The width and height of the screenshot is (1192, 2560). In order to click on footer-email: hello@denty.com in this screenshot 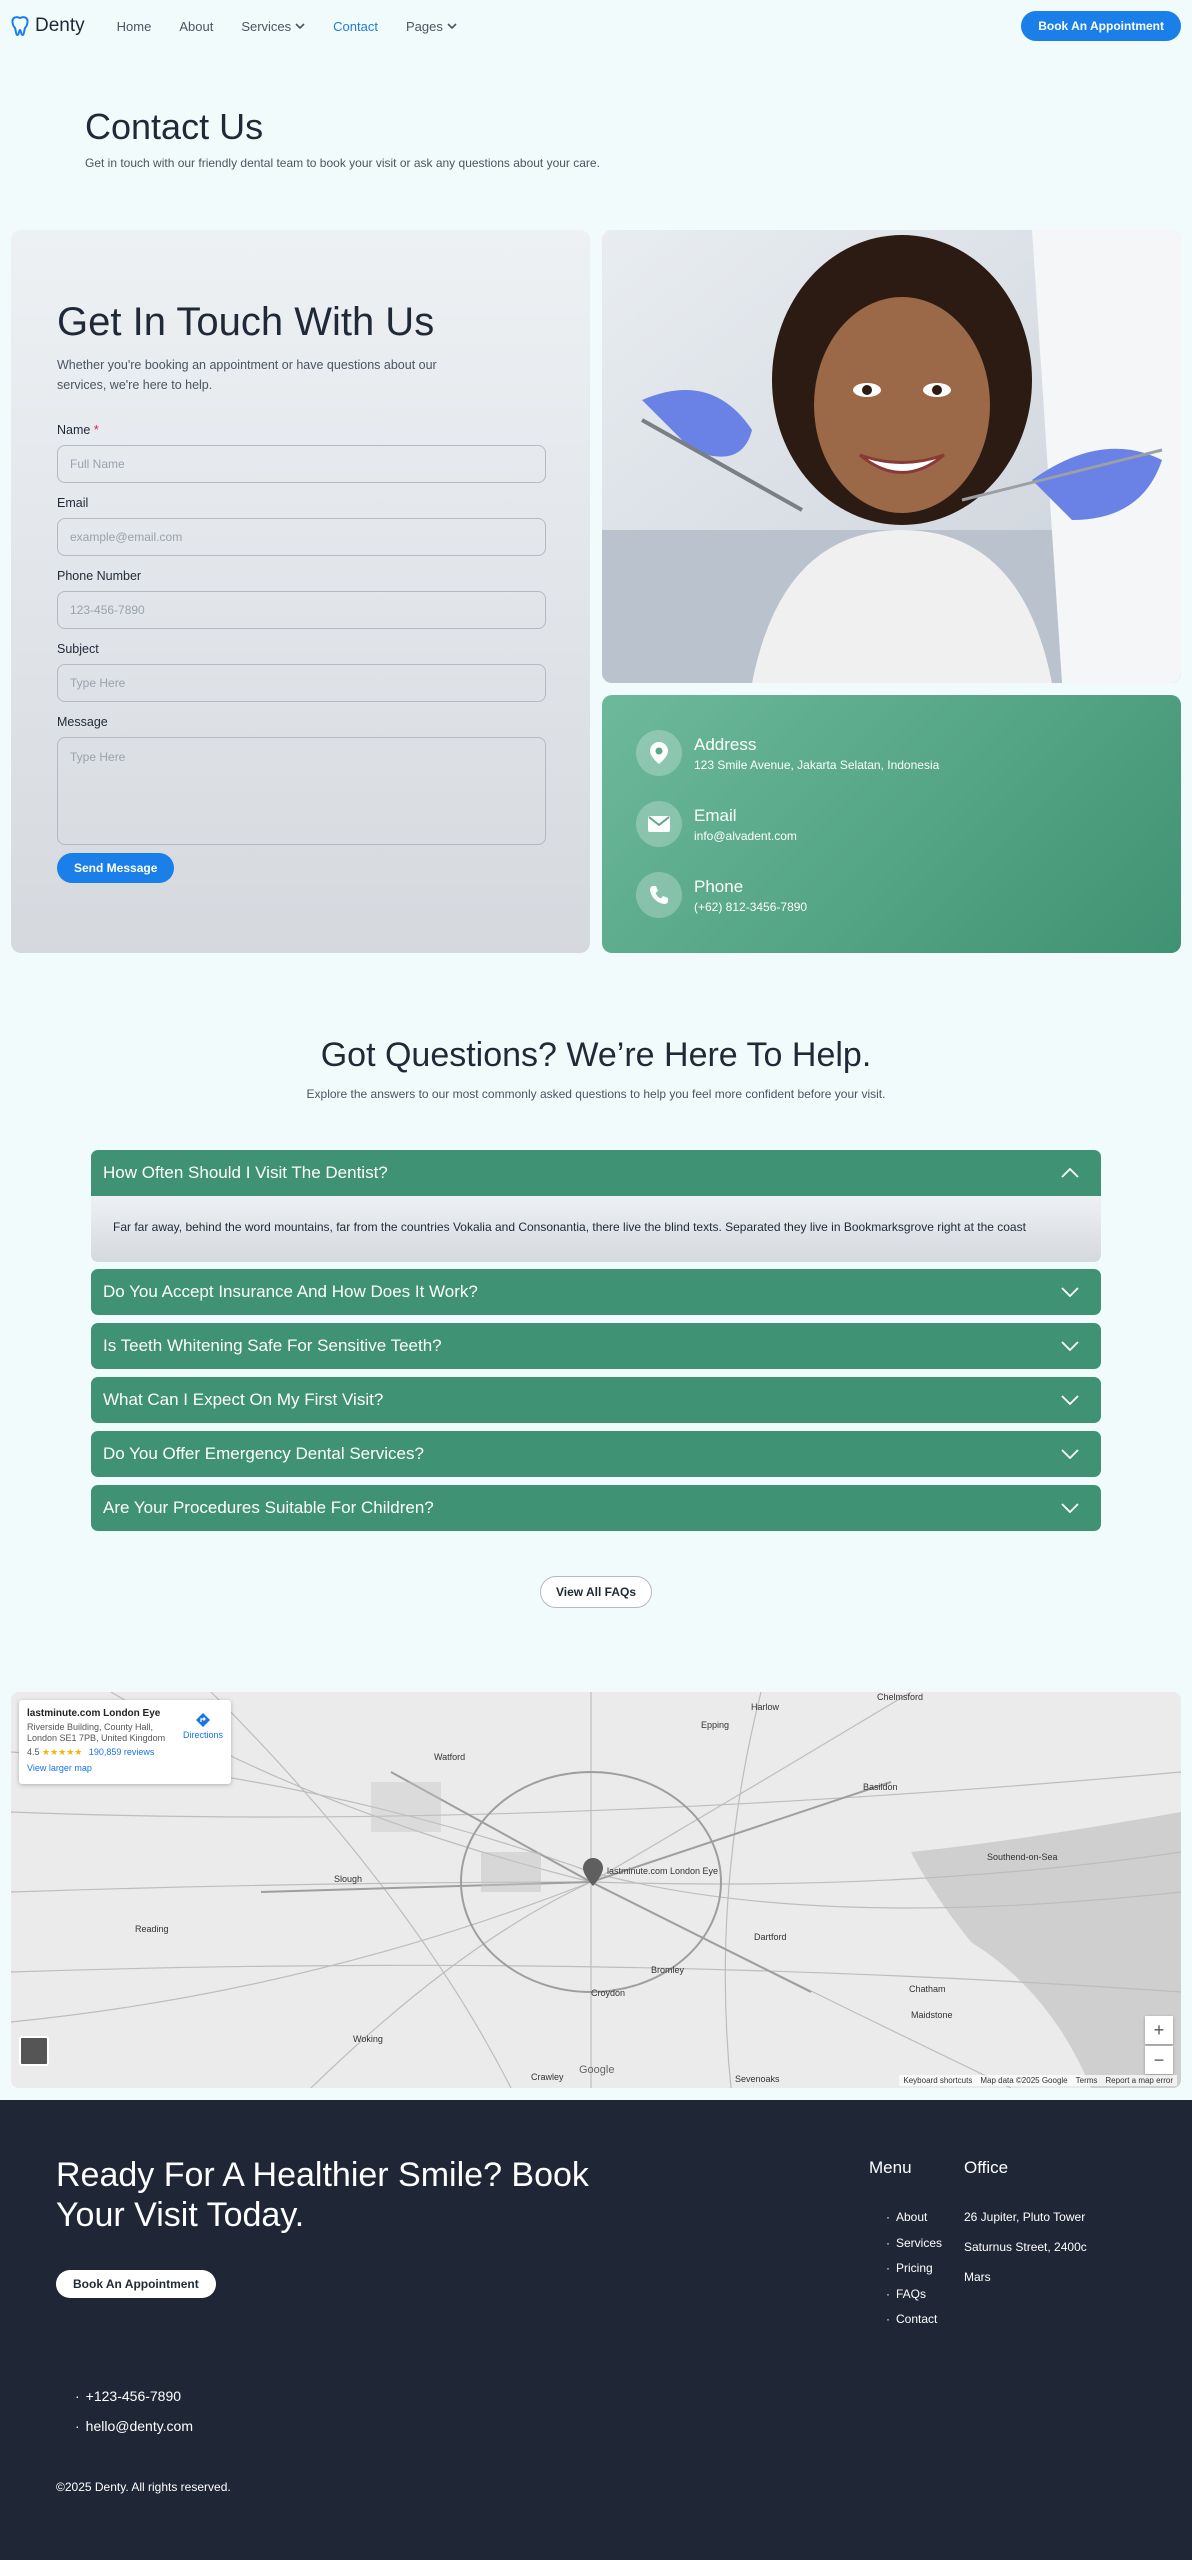, I will do `click(134, 2433)`.